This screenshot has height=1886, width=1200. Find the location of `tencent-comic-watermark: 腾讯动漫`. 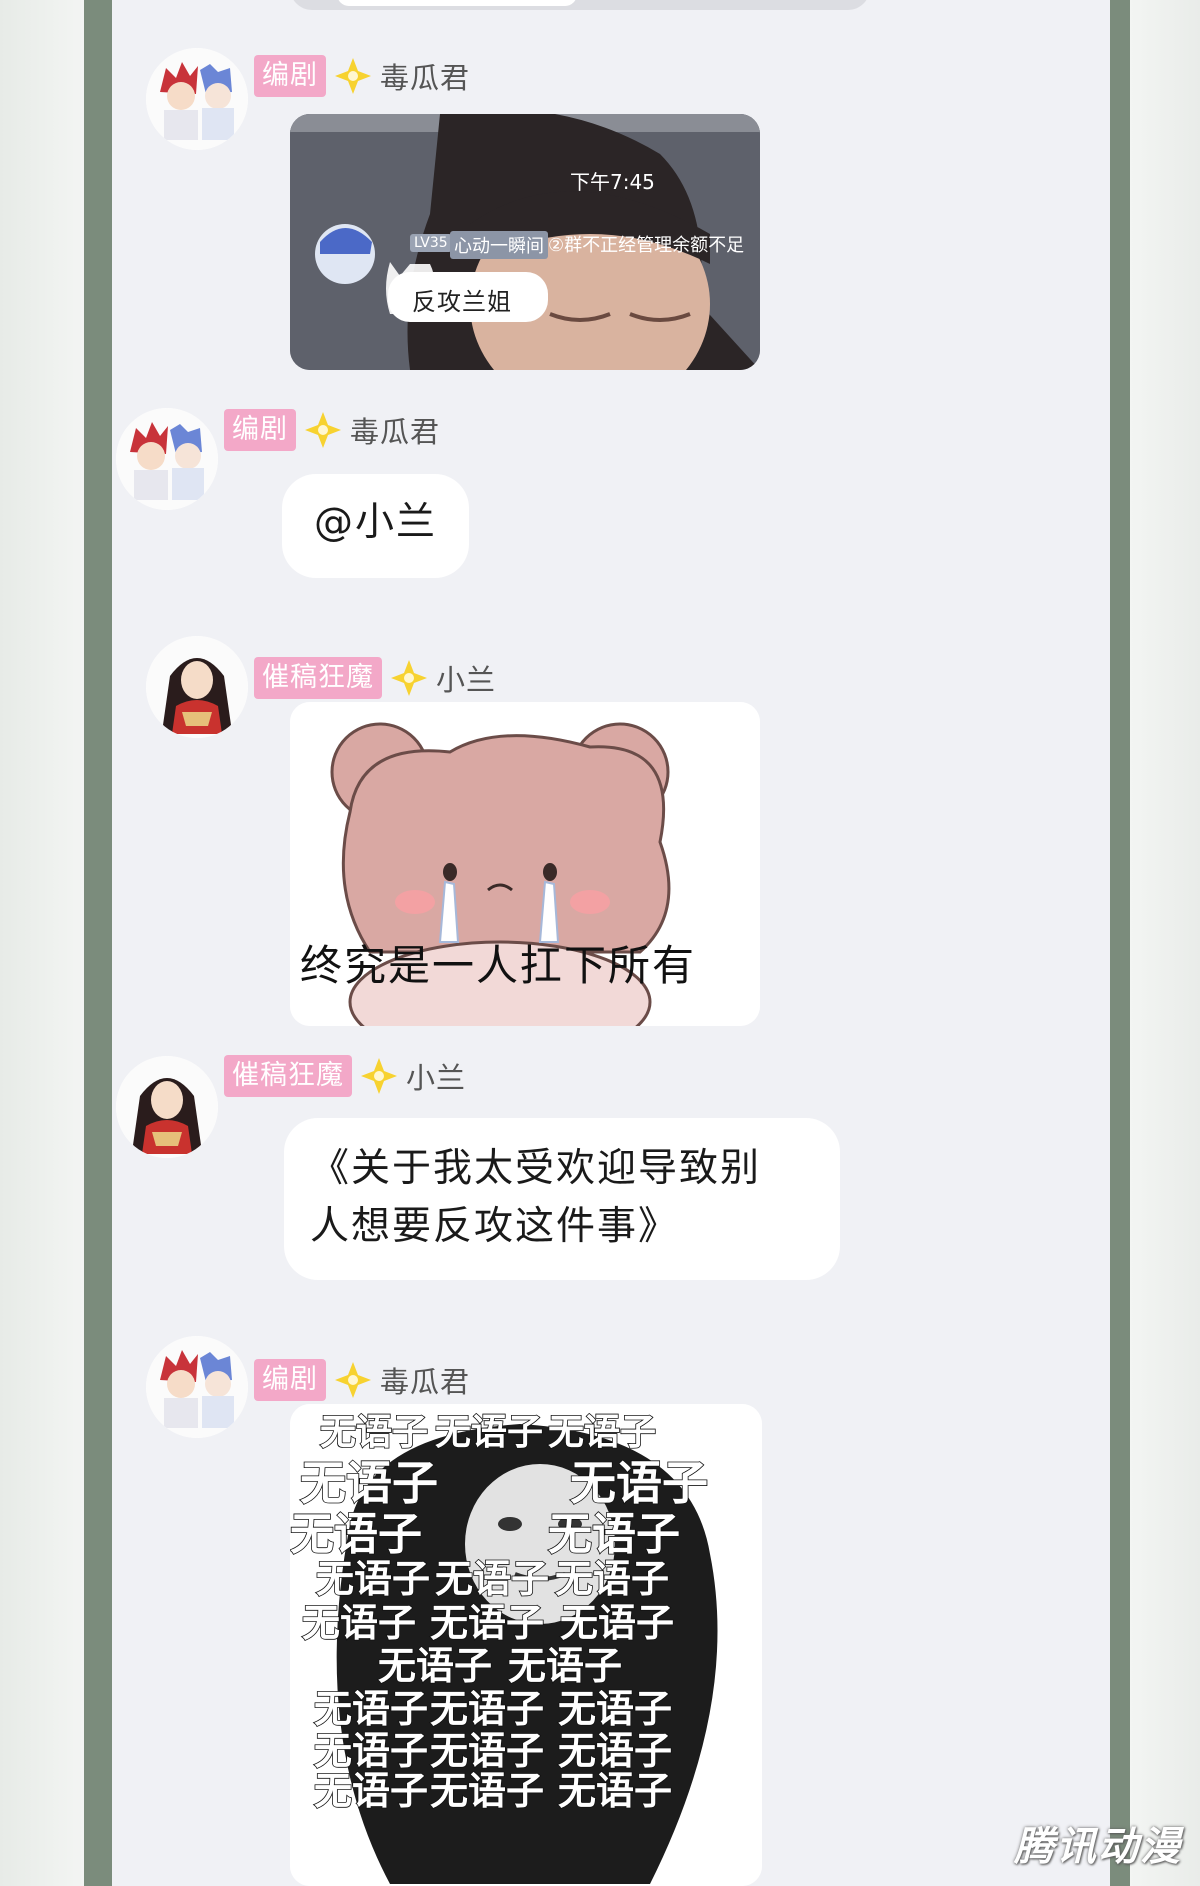

tencent-comic-watermark: 腾讯动漫 is located at coordinates (1098, 1847).